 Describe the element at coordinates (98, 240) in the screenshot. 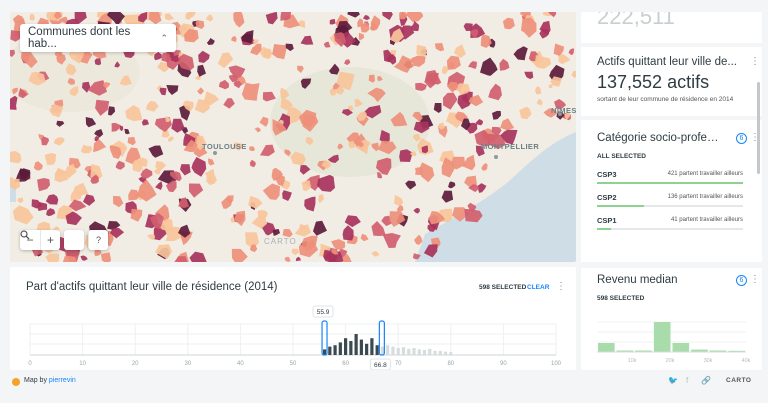

I see `help-button: ?` at that location.